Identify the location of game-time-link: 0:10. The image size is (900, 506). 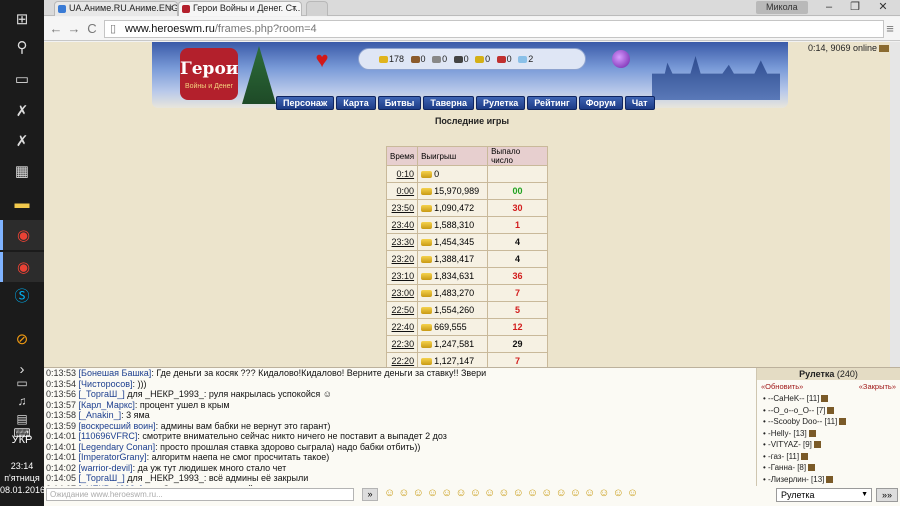
(402, 174).